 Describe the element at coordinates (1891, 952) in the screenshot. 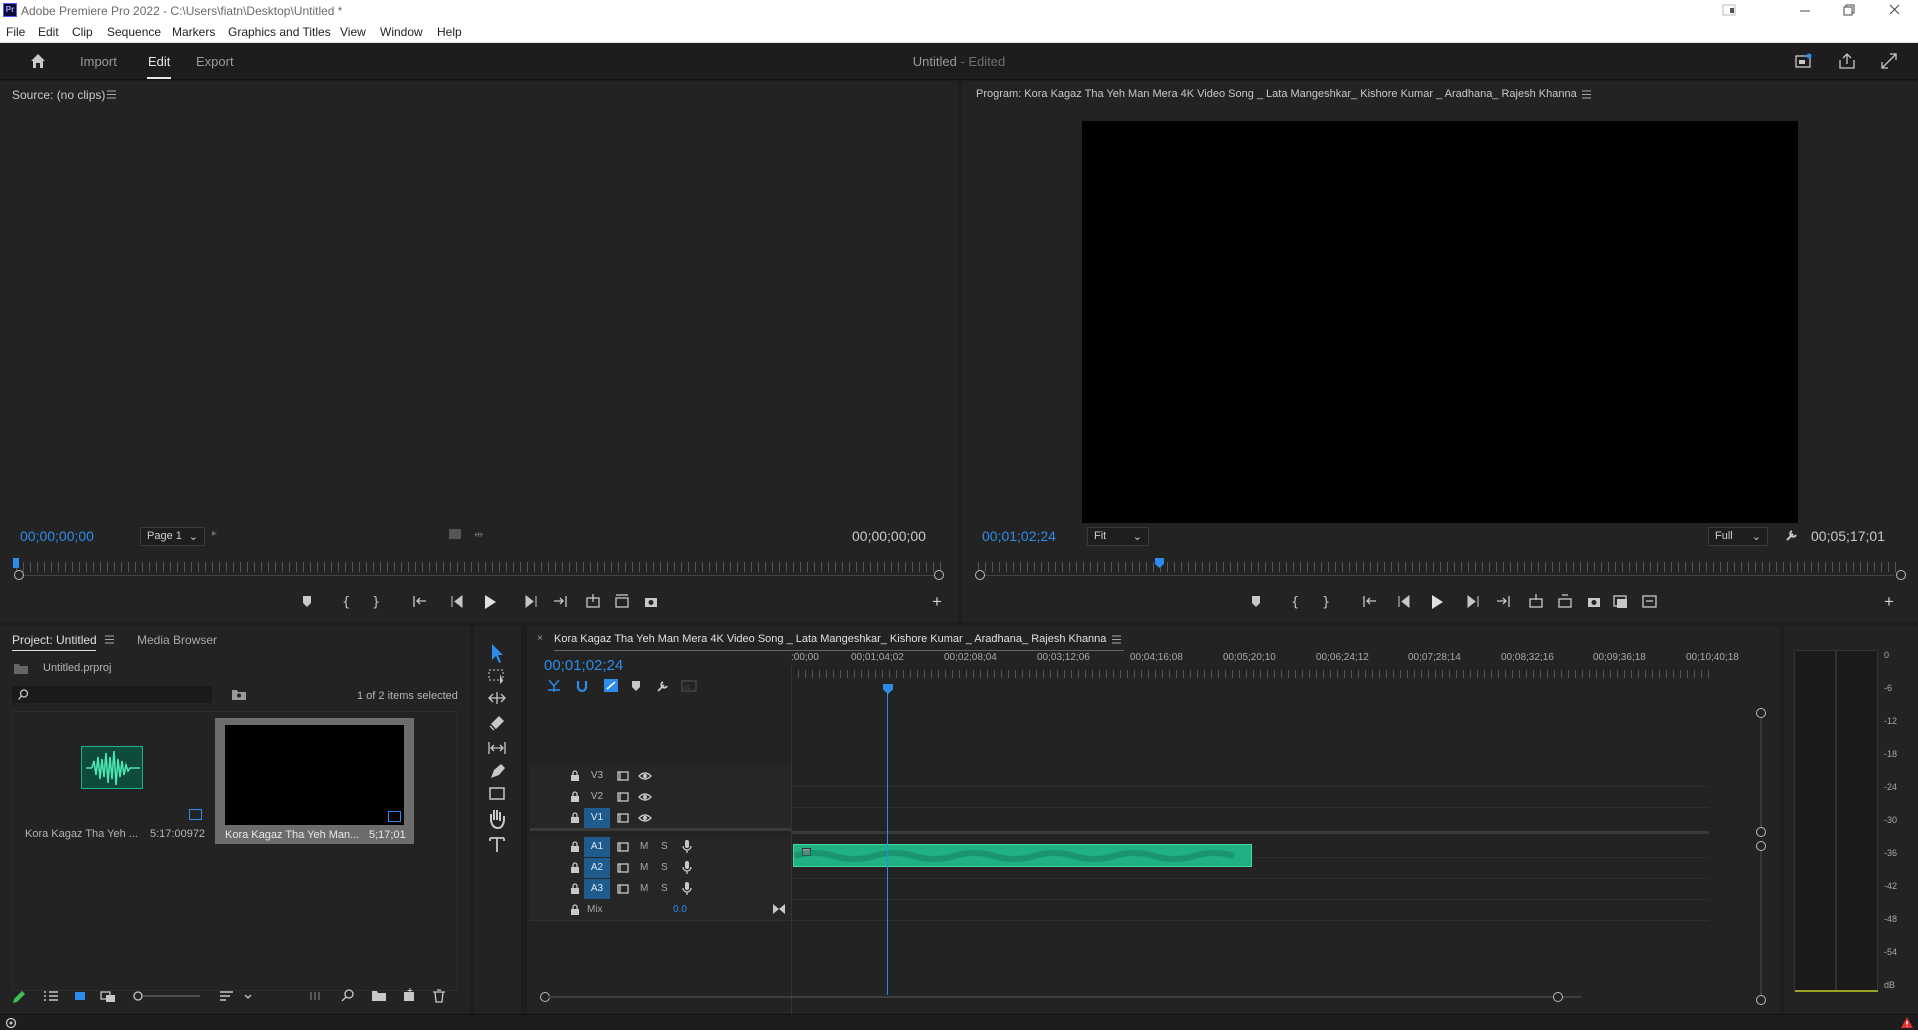

I see `meter-scale-label: -54` at that location.